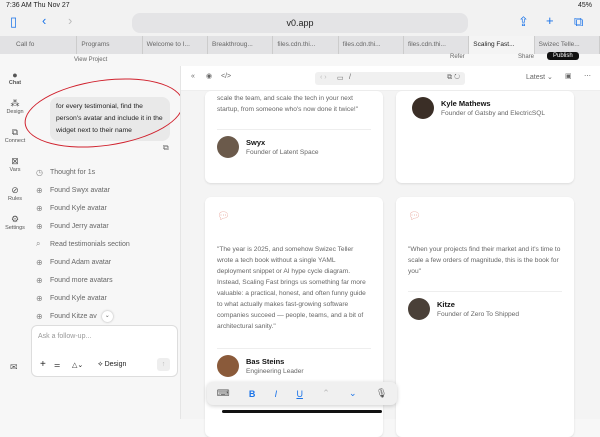 Image resolution: width=600 pixels, height=437 pixels. Describe the element at coordinates (39, 172) in the screenshot. I see `clock-icon: ◷` at that location.